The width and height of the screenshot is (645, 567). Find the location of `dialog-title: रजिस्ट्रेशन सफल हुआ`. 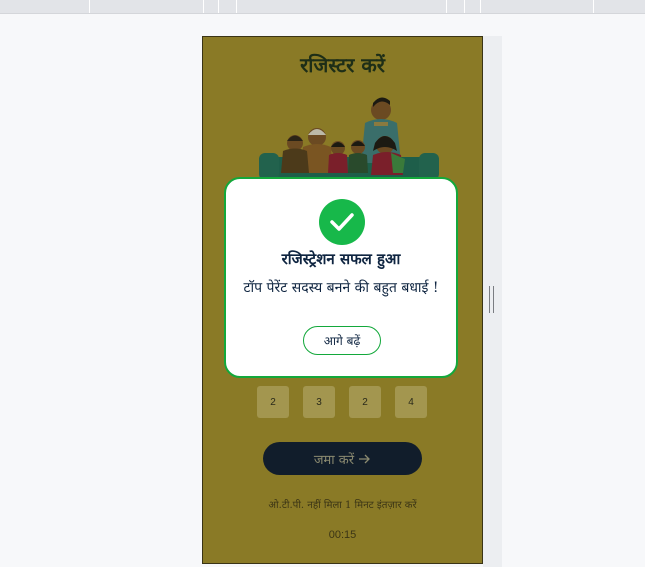

dialog-title: रजिस्ट्रेशन सफल हुआ is located at coordinates (341, 259).